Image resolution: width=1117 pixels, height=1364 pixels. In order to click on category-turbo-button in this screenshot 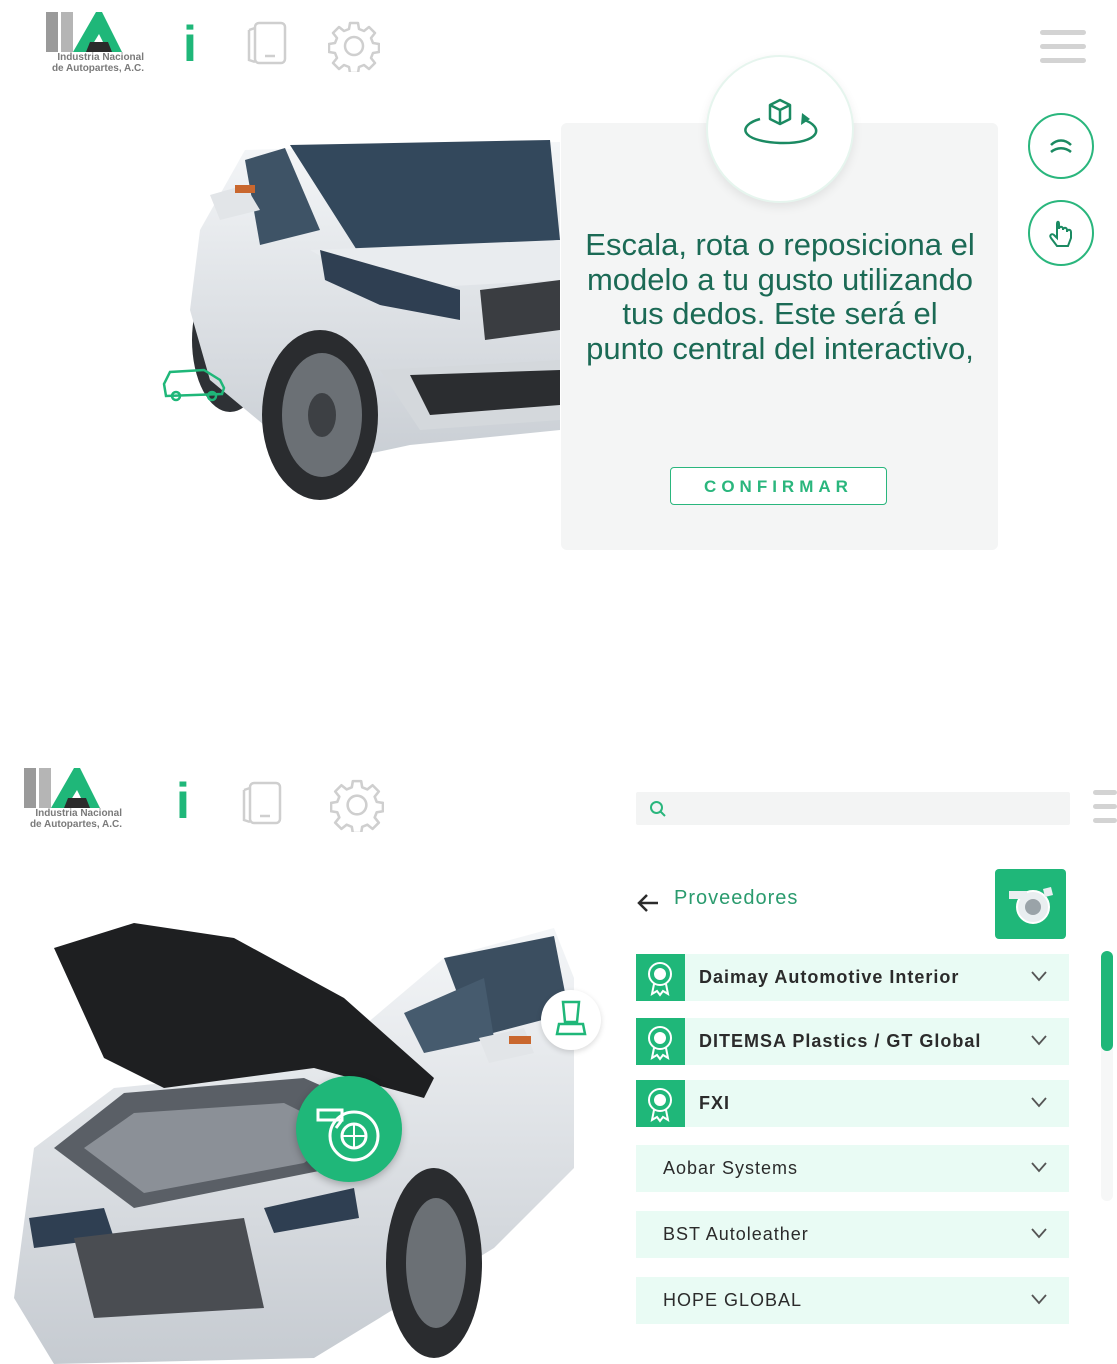, I will do `click(1030, 904)`.